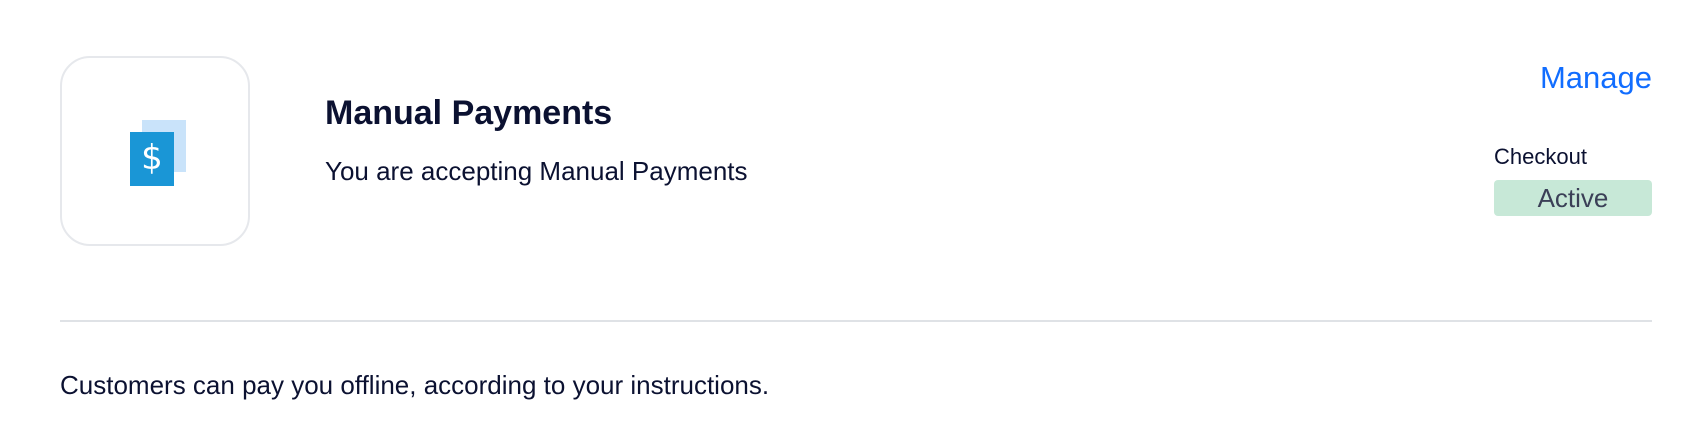  What do you see at coordinates (1540, 156) in the screenshot?
I see `checkout-label: Checkout` at bounding box center [1540, 156].